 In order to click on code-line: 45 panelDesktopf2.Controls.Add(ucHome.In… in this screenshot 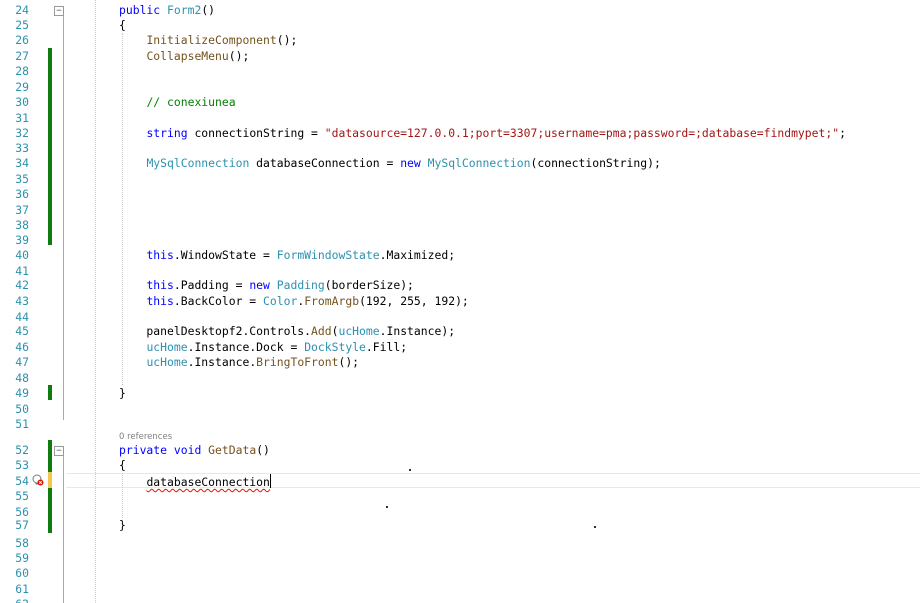, I will do `click(460, 331)`.